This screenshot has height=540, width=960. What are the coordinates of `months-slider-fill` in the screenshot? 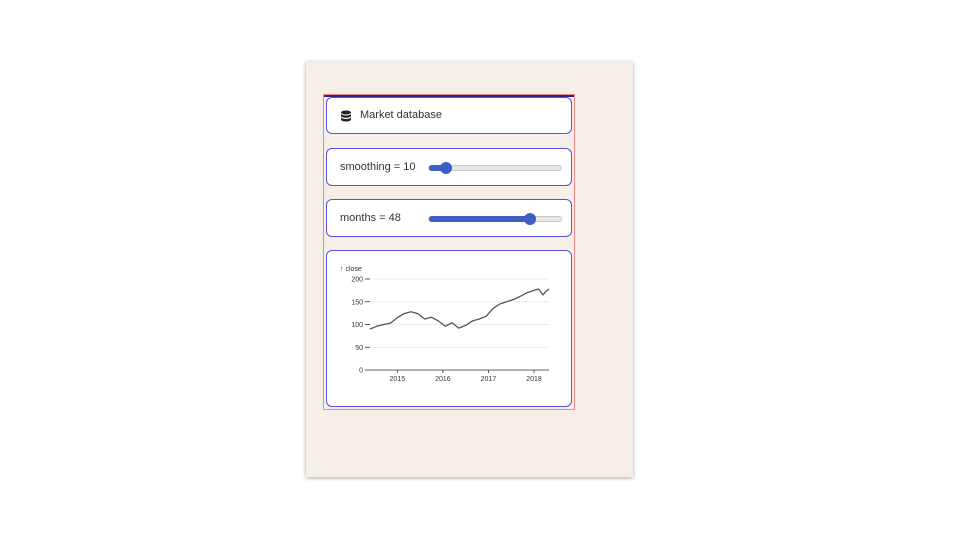 It's located at (479, 219).